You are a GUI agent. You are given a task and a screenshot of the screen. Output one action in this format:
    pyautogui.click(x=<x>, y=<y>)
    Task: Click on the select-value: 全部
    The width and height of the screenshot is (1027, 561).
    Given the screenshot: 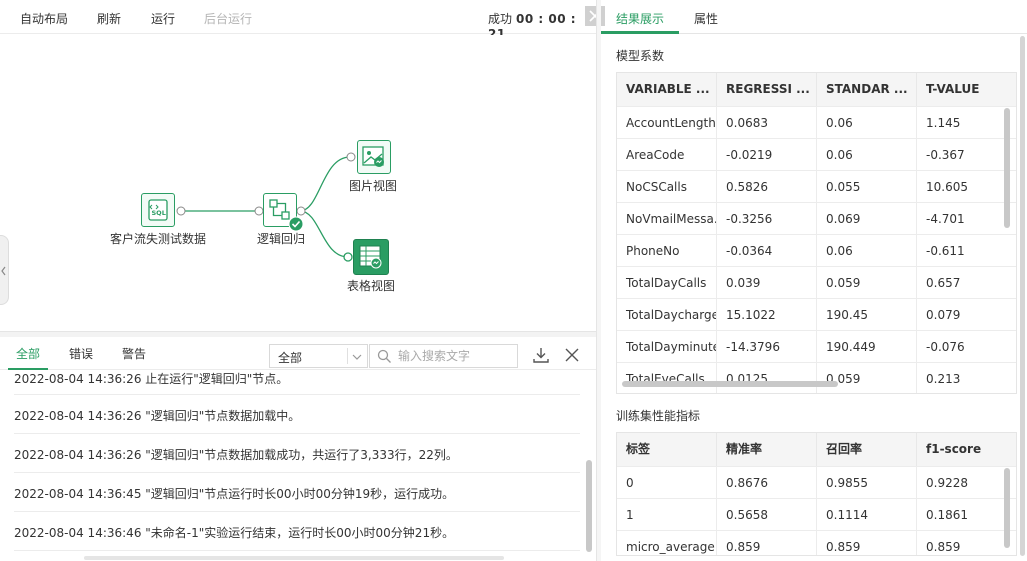 What is the action you would take?
    pyautogui.click(x=290, y=358)
    